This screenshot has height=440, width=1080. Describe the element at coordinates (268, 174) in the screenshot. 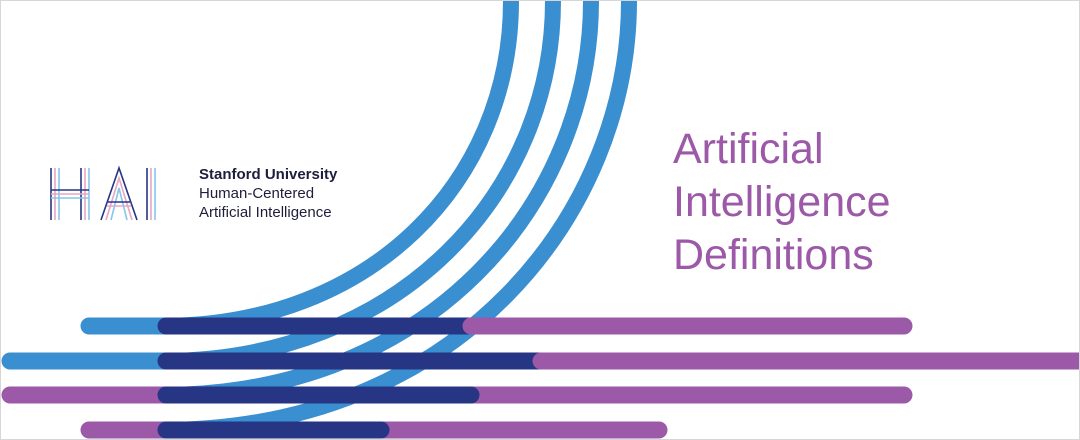

I see `university-name: Stanford University` at that location.